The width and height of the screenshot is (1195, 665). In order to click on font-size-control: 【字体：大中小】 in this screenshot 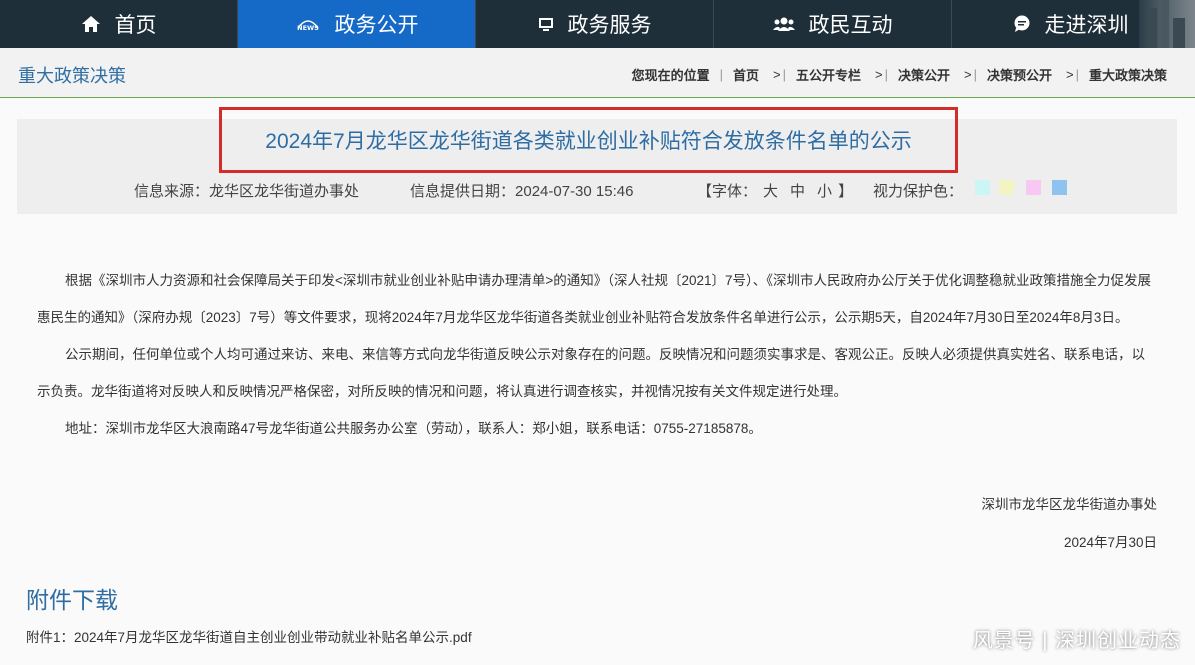, I will do `click(775, 190)`.